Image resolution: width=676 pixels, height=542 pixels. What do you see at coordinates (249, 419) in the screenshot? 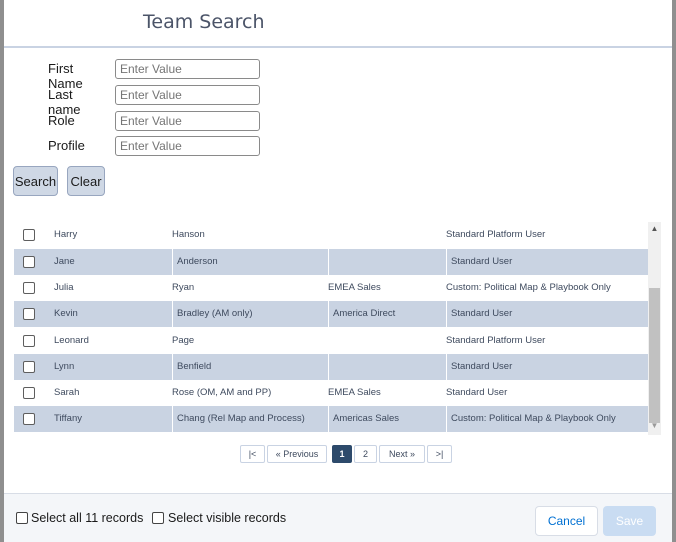
I see `last-name-cell: Chang (Rel Map and Process)` at bounding box center [249, 419].